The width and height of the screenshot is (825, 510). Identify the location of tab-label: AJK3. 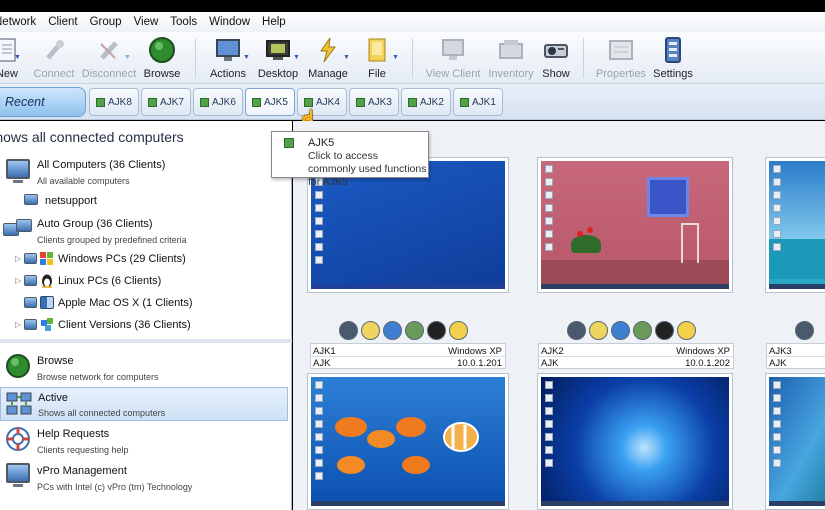
(380, 102).